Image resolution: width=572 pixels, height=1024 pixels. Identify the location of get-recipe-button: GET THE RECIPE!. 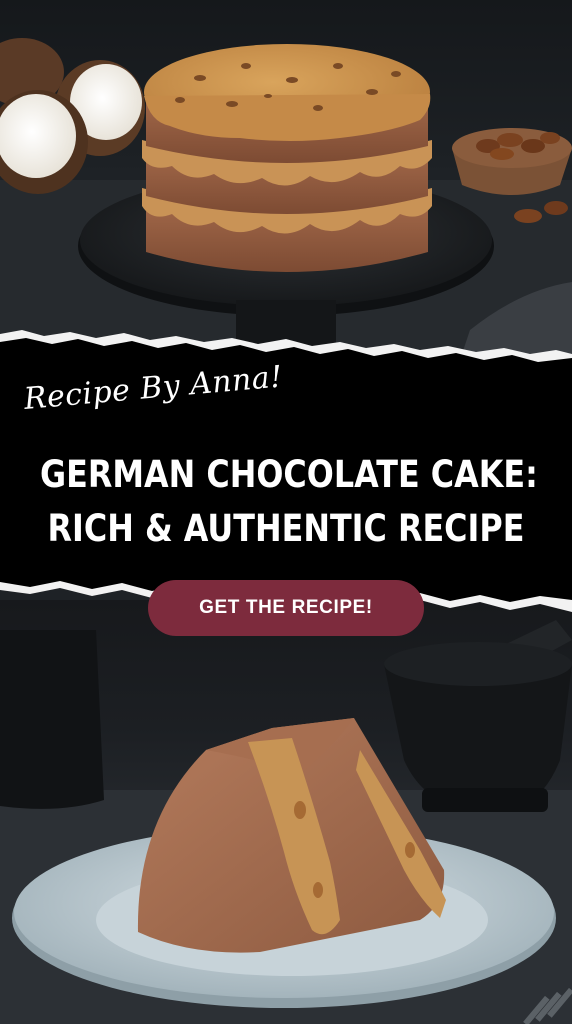
(286, 608).